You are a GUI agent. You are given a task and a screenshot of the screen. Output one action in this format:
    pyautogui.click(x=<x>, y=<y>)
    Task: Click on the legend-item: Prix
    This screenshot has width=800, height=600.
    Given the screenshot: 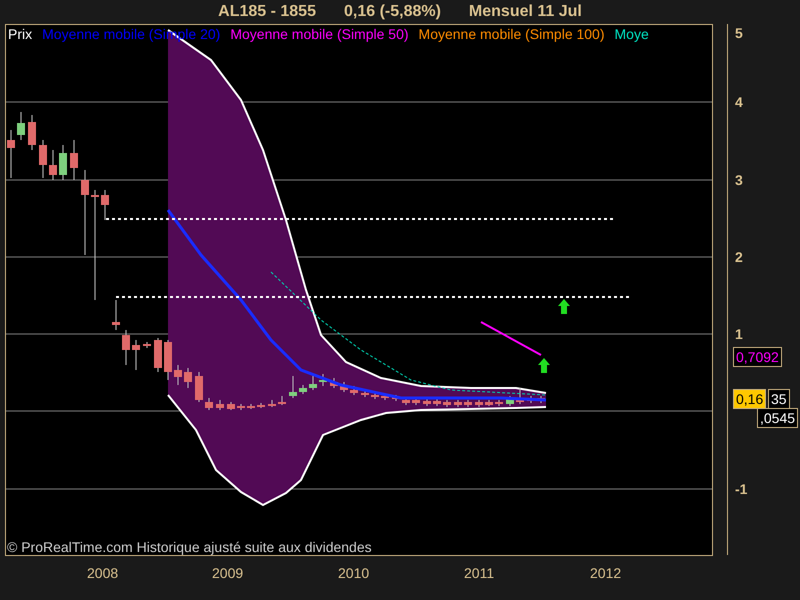 What is the action you would take?
    pyautogui.click(x=20, y=34)
    